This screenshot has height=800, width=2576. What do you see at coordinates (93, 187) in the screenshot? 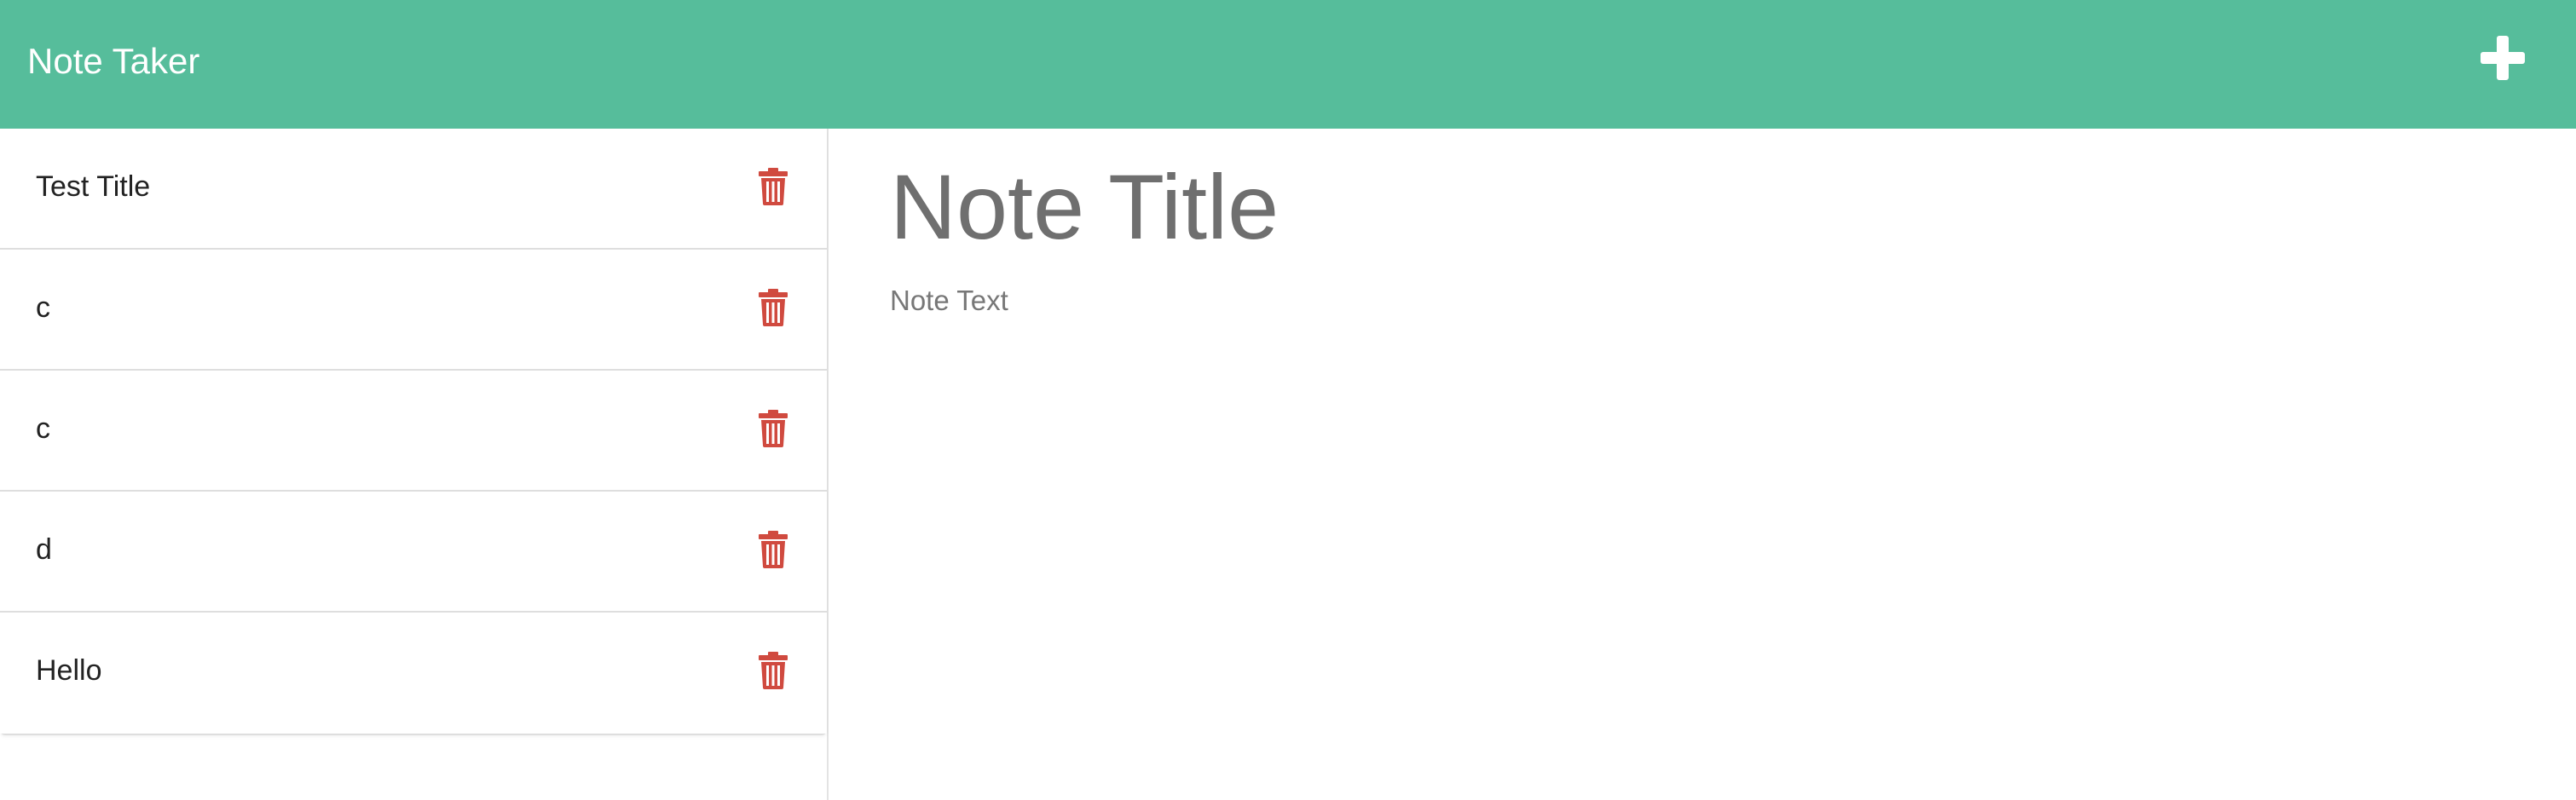
I see `note-item-title: Test Title` at bounding box center [93, 187].